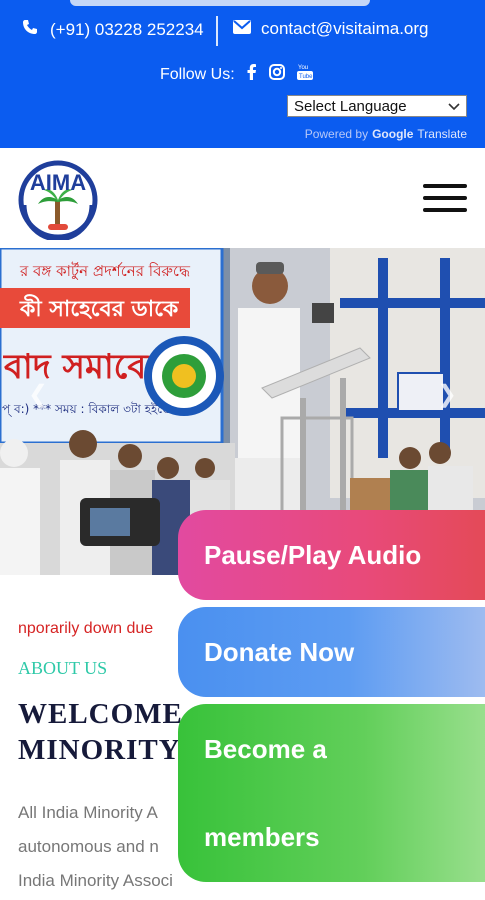 The width and height of the screenshot is (485, 900). I want to click on phone-number: (+91) 03228 252234, so click(127, 29).